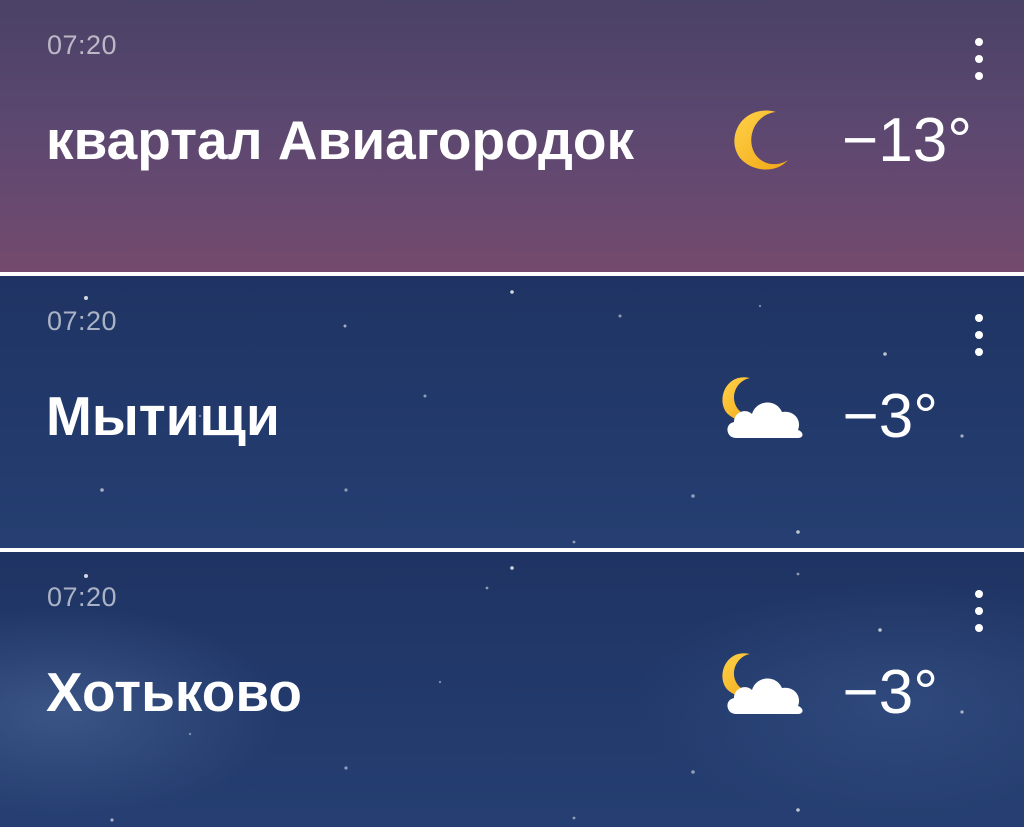 The height and width of the screenshot is (827, 1024). Describe the element at coordinates (163, 416) in the screenshot. I see `city-name: Мытищи` at that location.